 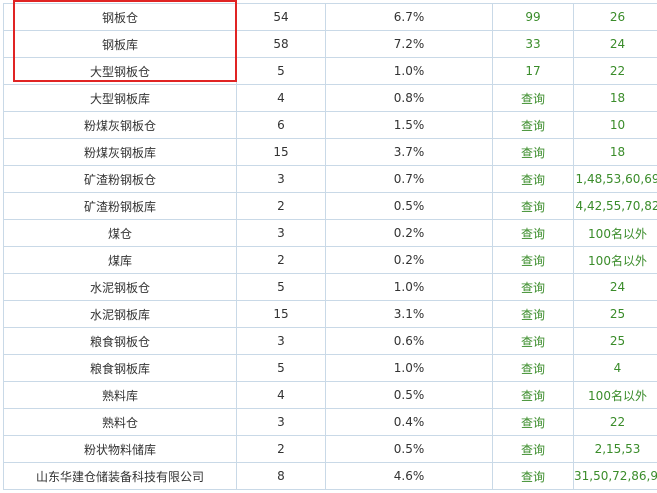 What do you see at coordinates (120, 125) in the screenshot?
I see `keyword-cell: 粉煤灰钢板仓` at bounding box center [120, 125].